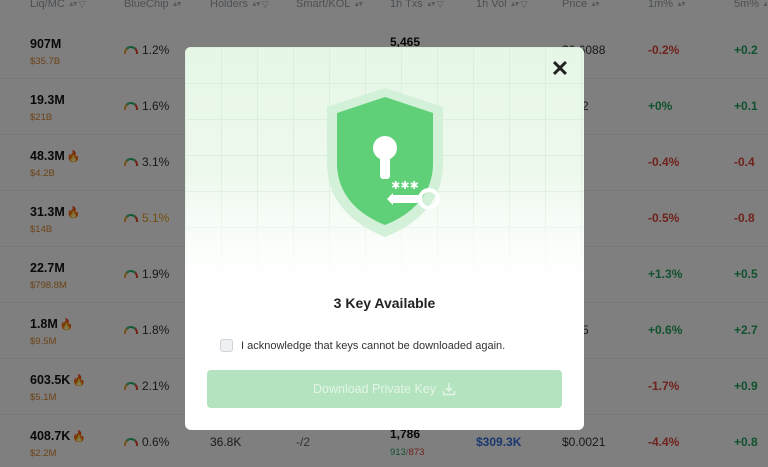 The height and width of the screenshot is (467, 768). What do you see at coordinates (226, 345) in the screenshot?
I see `acknowledge-checkbox` at bounding box center [226, 345].